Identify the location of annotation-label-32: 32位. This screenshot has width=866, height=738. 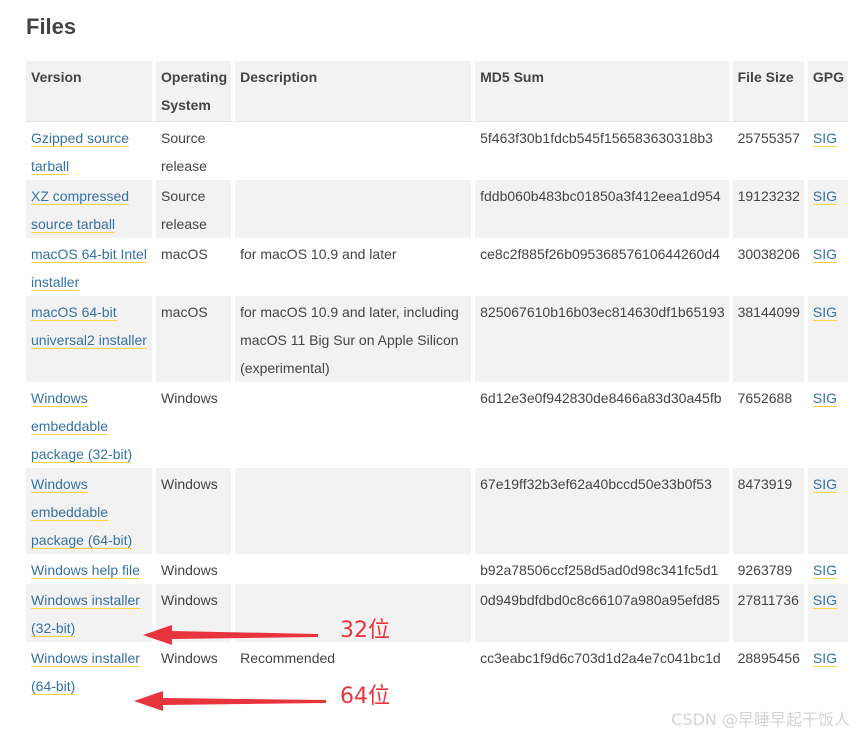
(365, 630).